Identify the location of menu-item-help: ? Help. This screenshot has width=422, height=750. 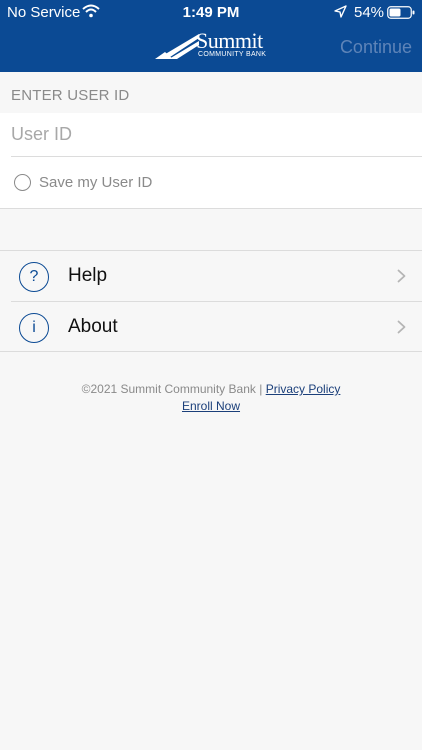
(211, 276).